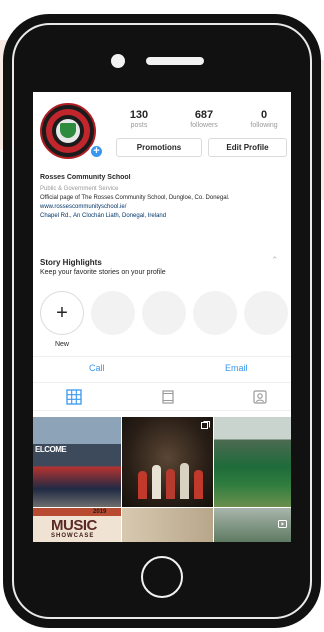  I want to click on stat-followers: 687 followers, so click(204, 119).